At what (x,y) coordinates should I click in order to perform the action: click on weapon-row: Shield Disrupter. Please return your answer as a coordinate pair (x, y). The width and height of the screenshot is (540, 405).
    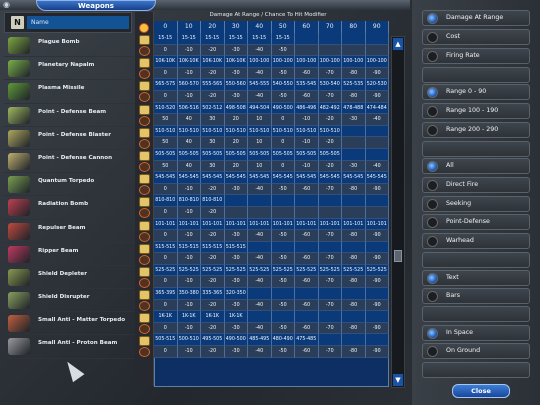
    Looking at the image, I should click on (69, 301).